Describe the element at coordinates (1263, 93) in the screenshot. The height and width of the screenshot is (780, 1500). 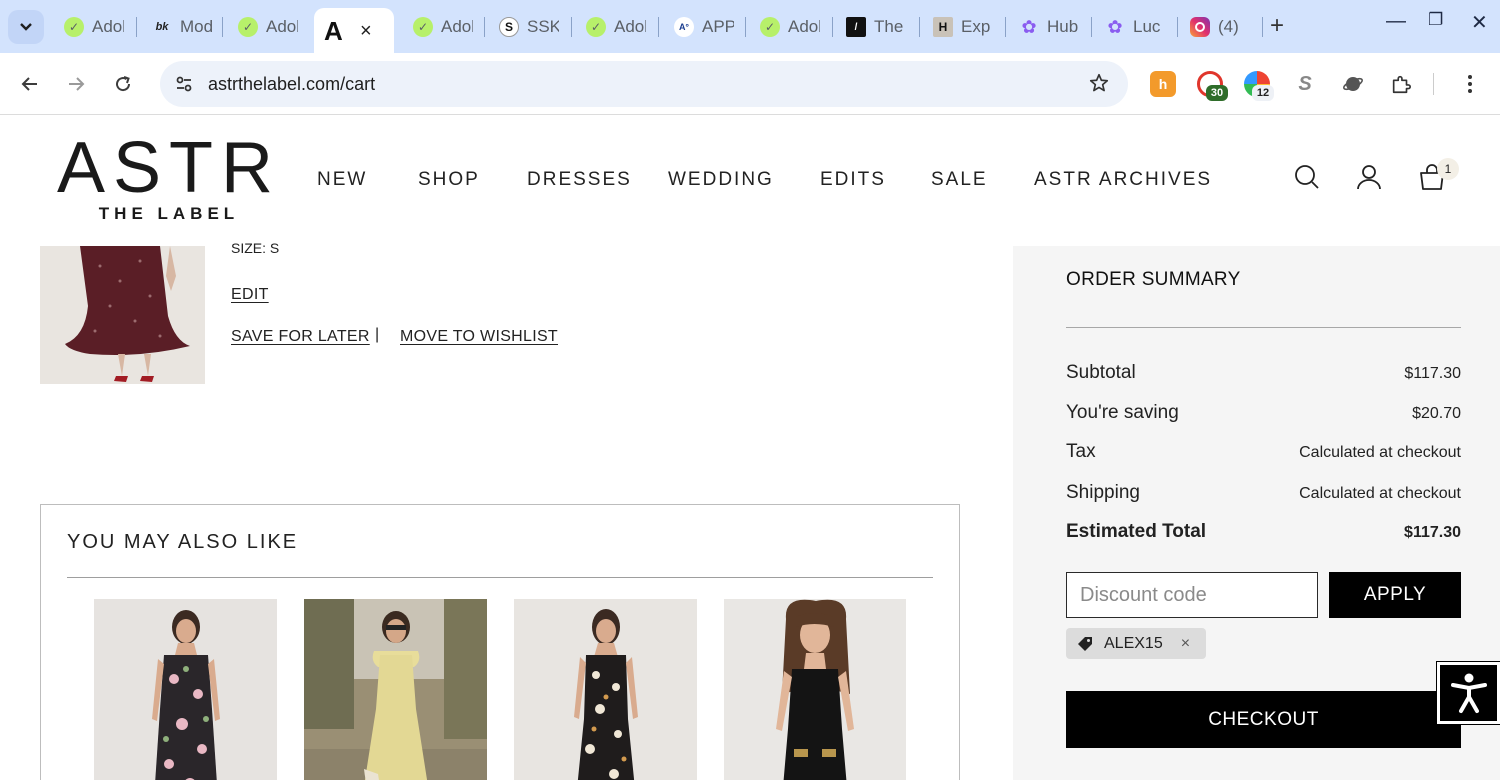
I see `extension-badge: 12` at that location.